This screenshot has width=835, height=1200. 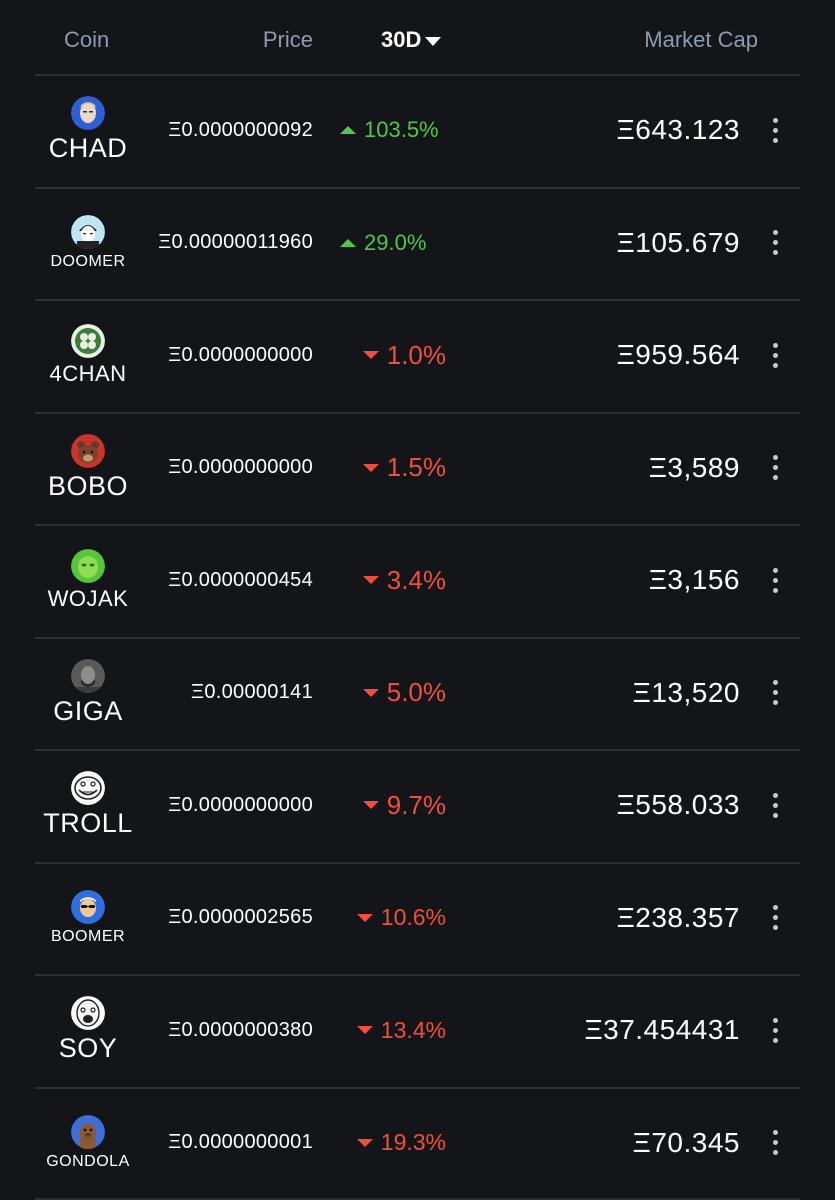 What do you see at coordinates (240, 917) in the screenshot?
I see `coin-price: Ξ0.0000002565` at bounding box center [240, 917].